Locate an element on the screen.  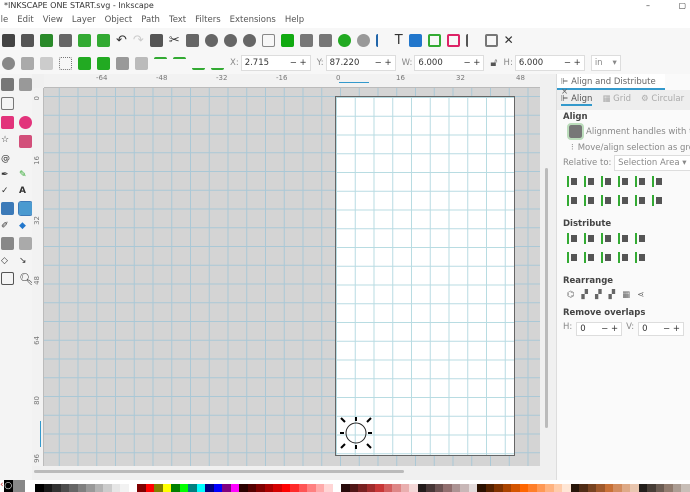
rotate-ccw-icon is located at coordinates (84, 63).